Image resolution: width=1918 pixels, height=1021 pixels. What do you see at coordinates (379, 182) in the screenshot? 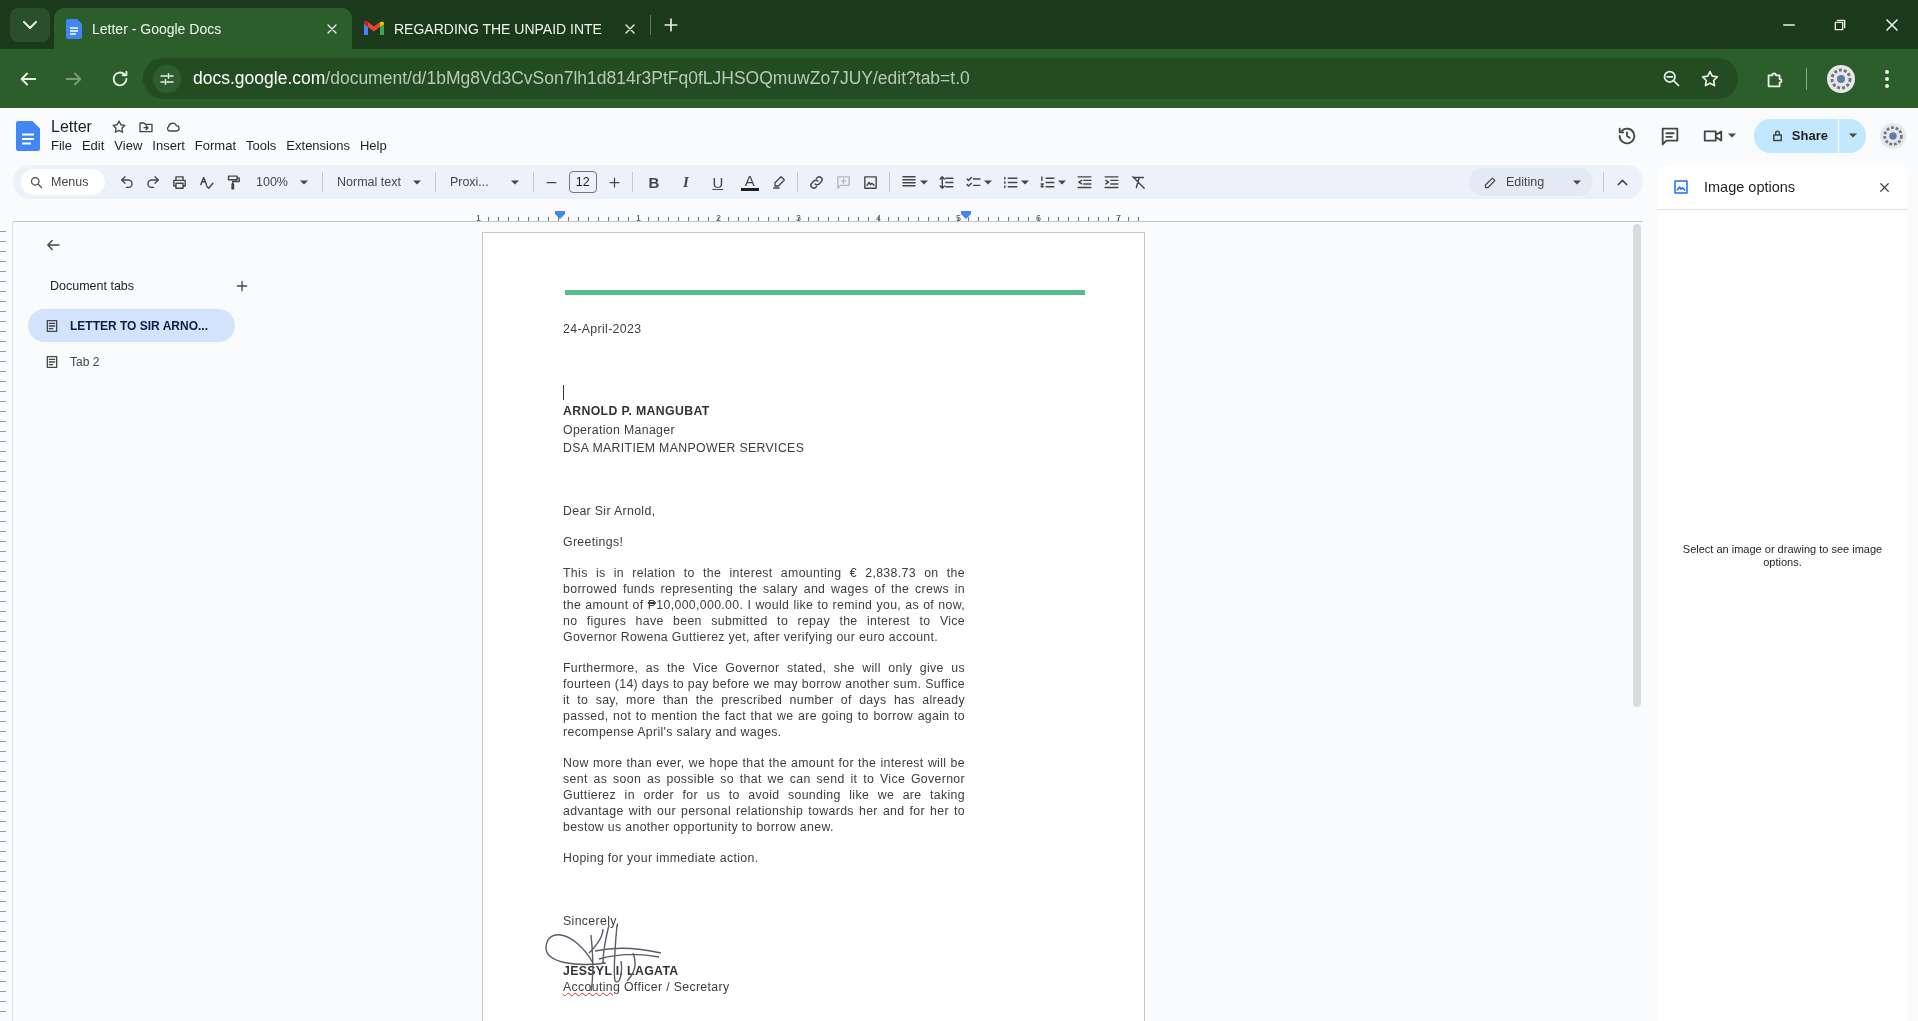
I see `paragraph-style-dropdown: Normal text` at bounding box center [379, 182].